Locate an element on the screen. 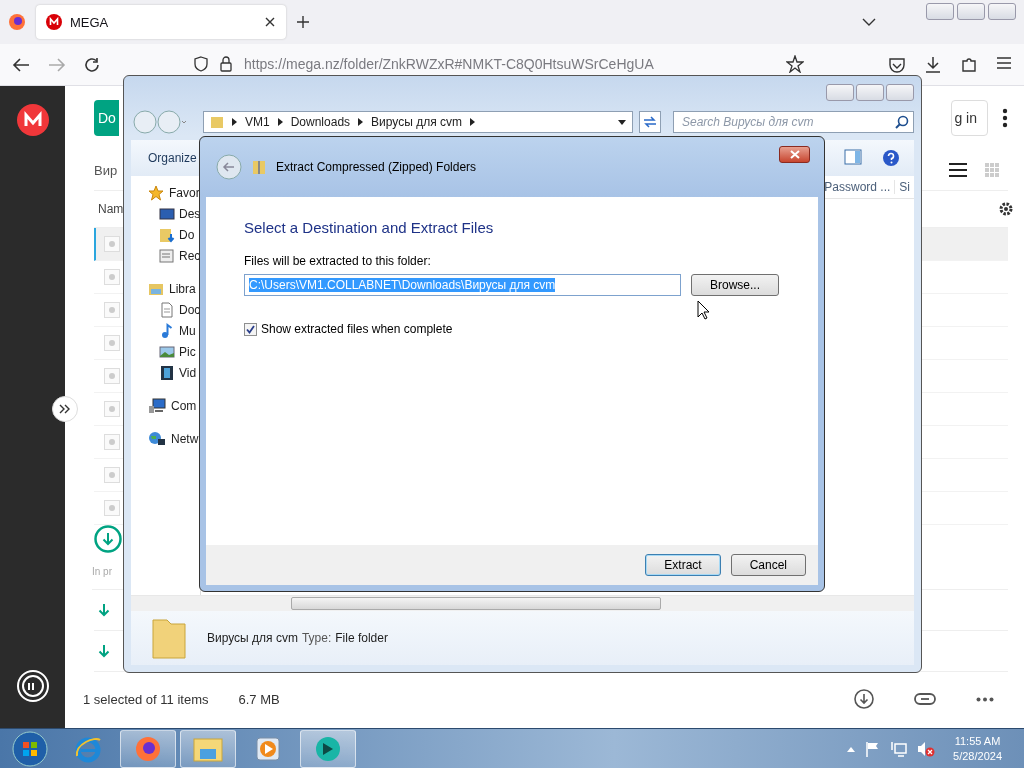 This screenshot has height=768, width=1024. dialog-heading: Select a Destination and Extract Files is located at coordinates (369, 227).